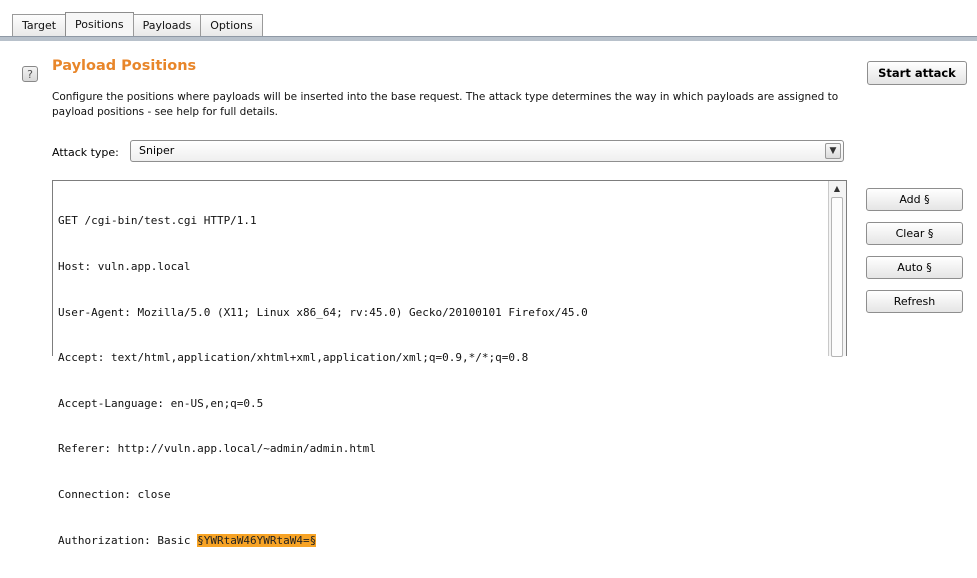  I want to click on chevron-down-icon: ▼, so click(833, 151).